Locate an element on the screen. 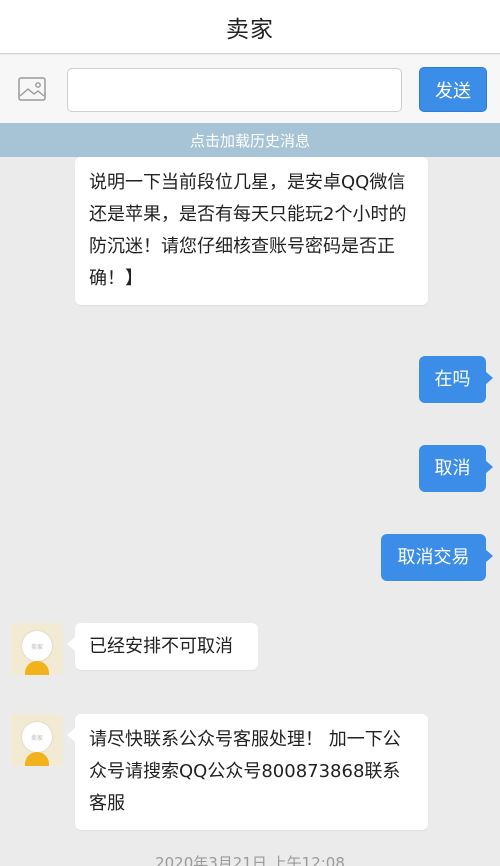  message-input-bar: 发送 is located at coordinates (250, 89).